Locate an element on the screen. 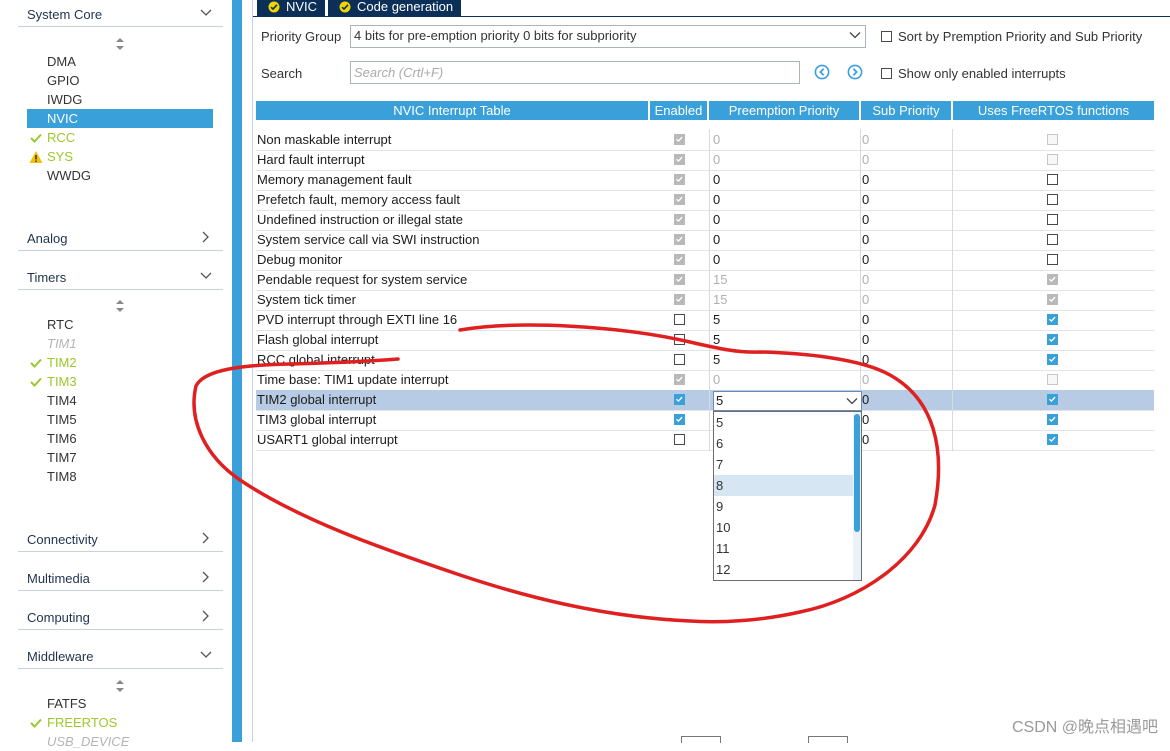  table-row: TIM3 global interrupt 0 is located at coordinates (705, 420).